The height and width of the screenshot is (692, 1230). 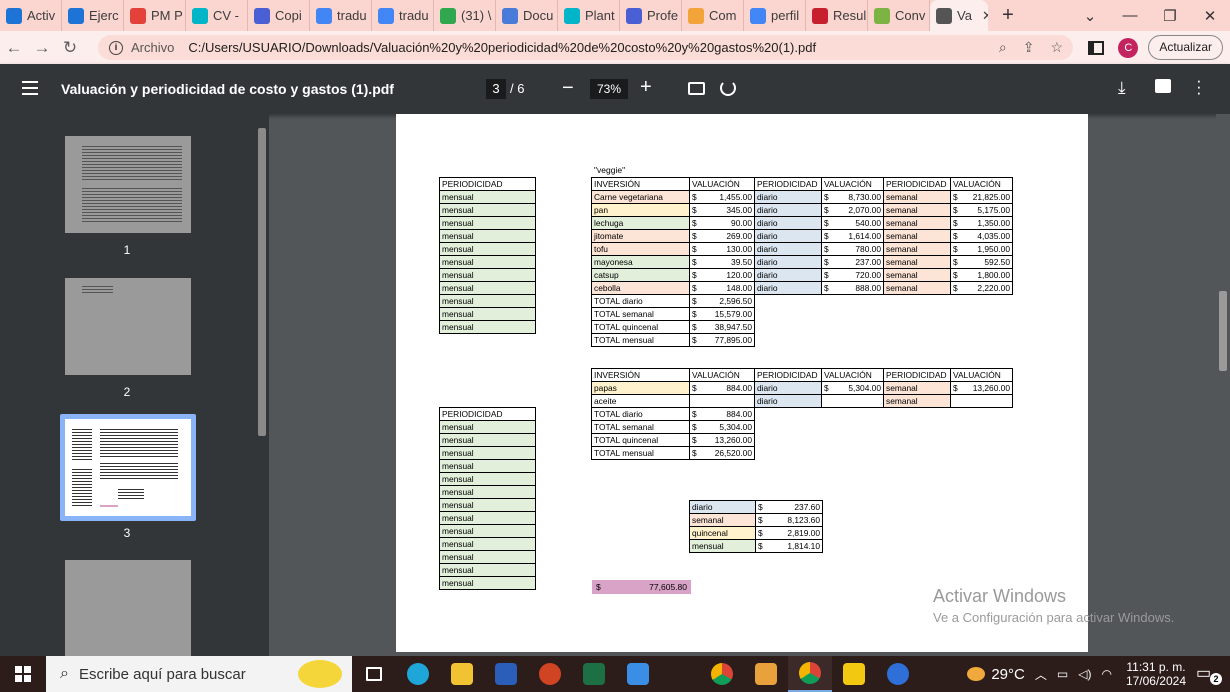 What do you see at coordinates (550, 674) in the screenshot?
I see `powerpoint-icon` at bounding box center [550, 674].